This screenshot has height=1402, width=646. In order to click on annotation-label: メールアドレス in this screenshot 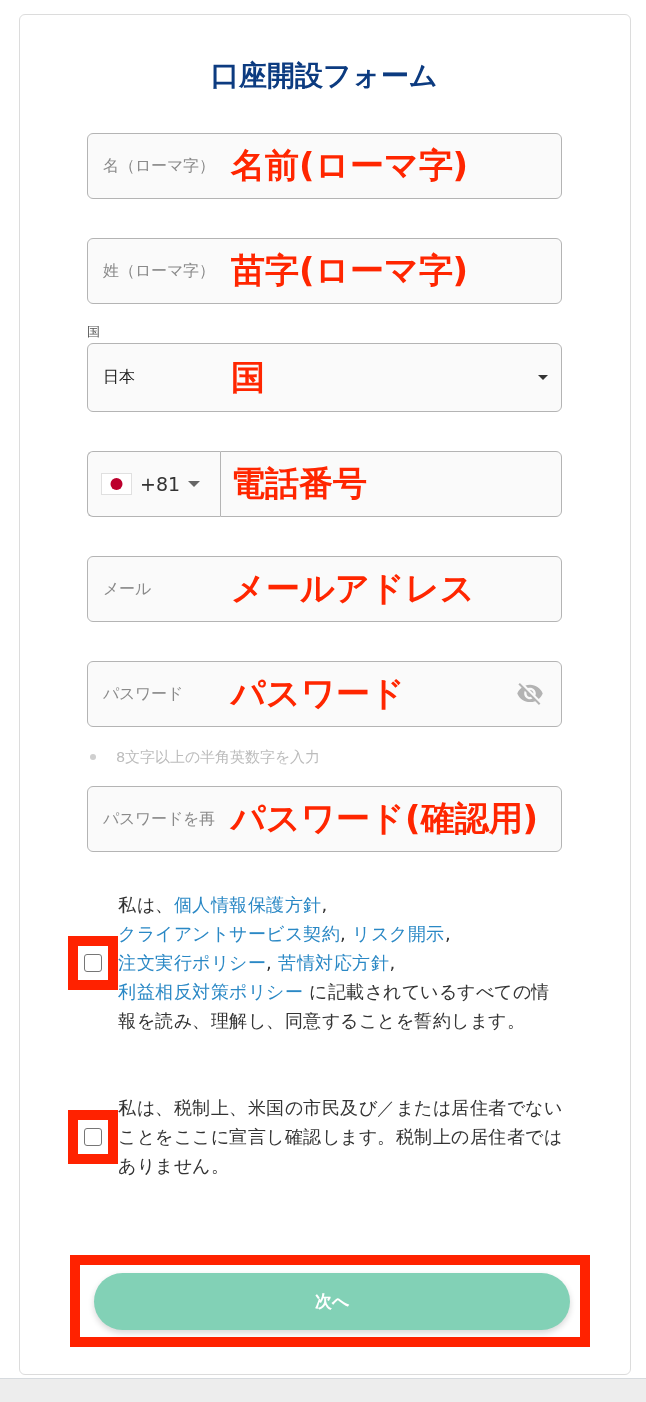, I will do `click(353, 589)`.